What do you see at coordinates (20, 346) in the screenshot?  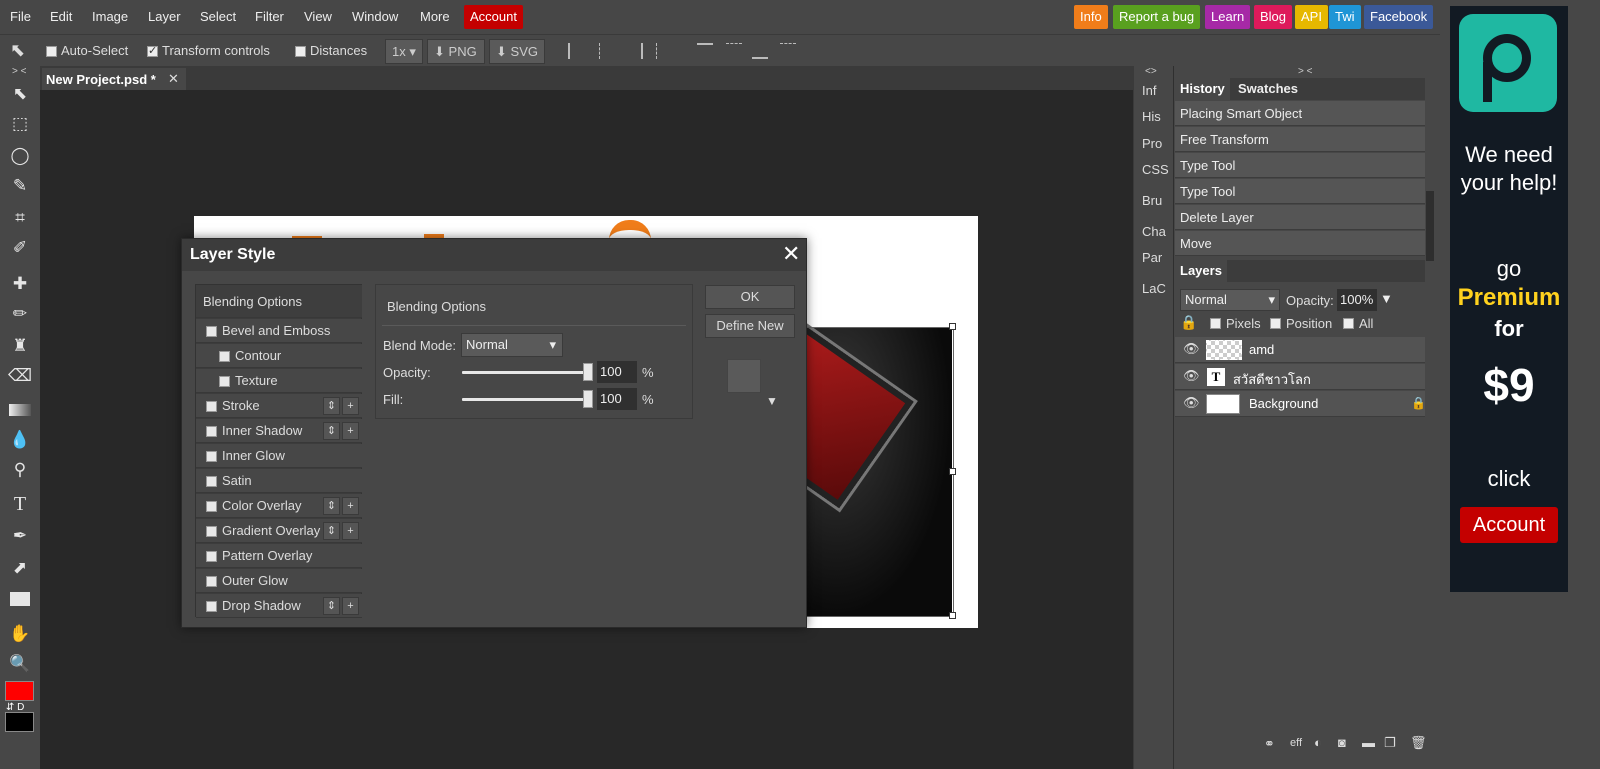 I see `clone-stamp-tool-icon: ♜` at bounding box center [20, 346].